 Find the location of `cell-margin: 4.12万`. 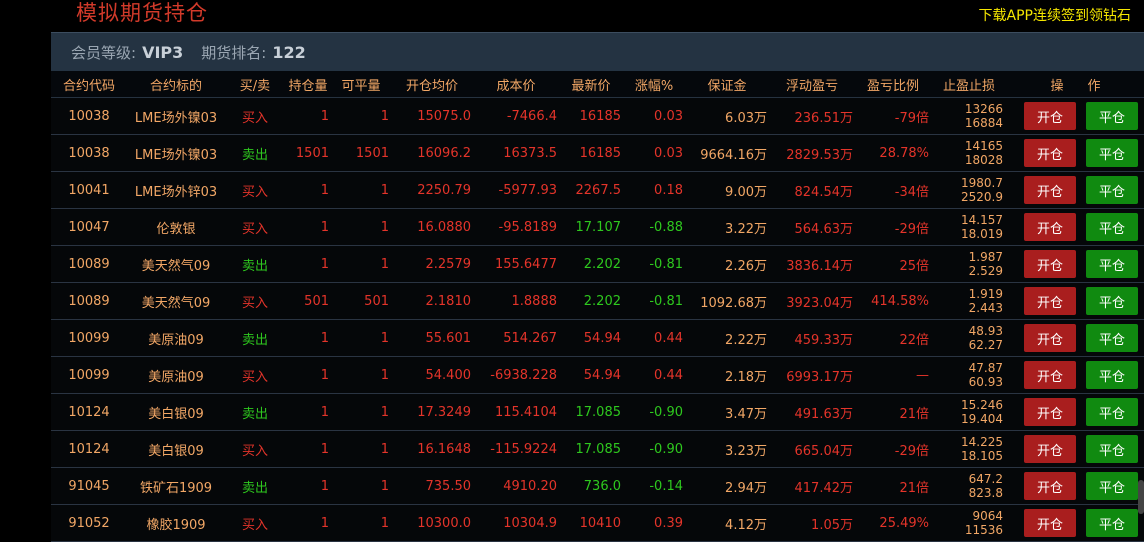

cell-margin: 4.12万 is located at coordinates (746, 525).